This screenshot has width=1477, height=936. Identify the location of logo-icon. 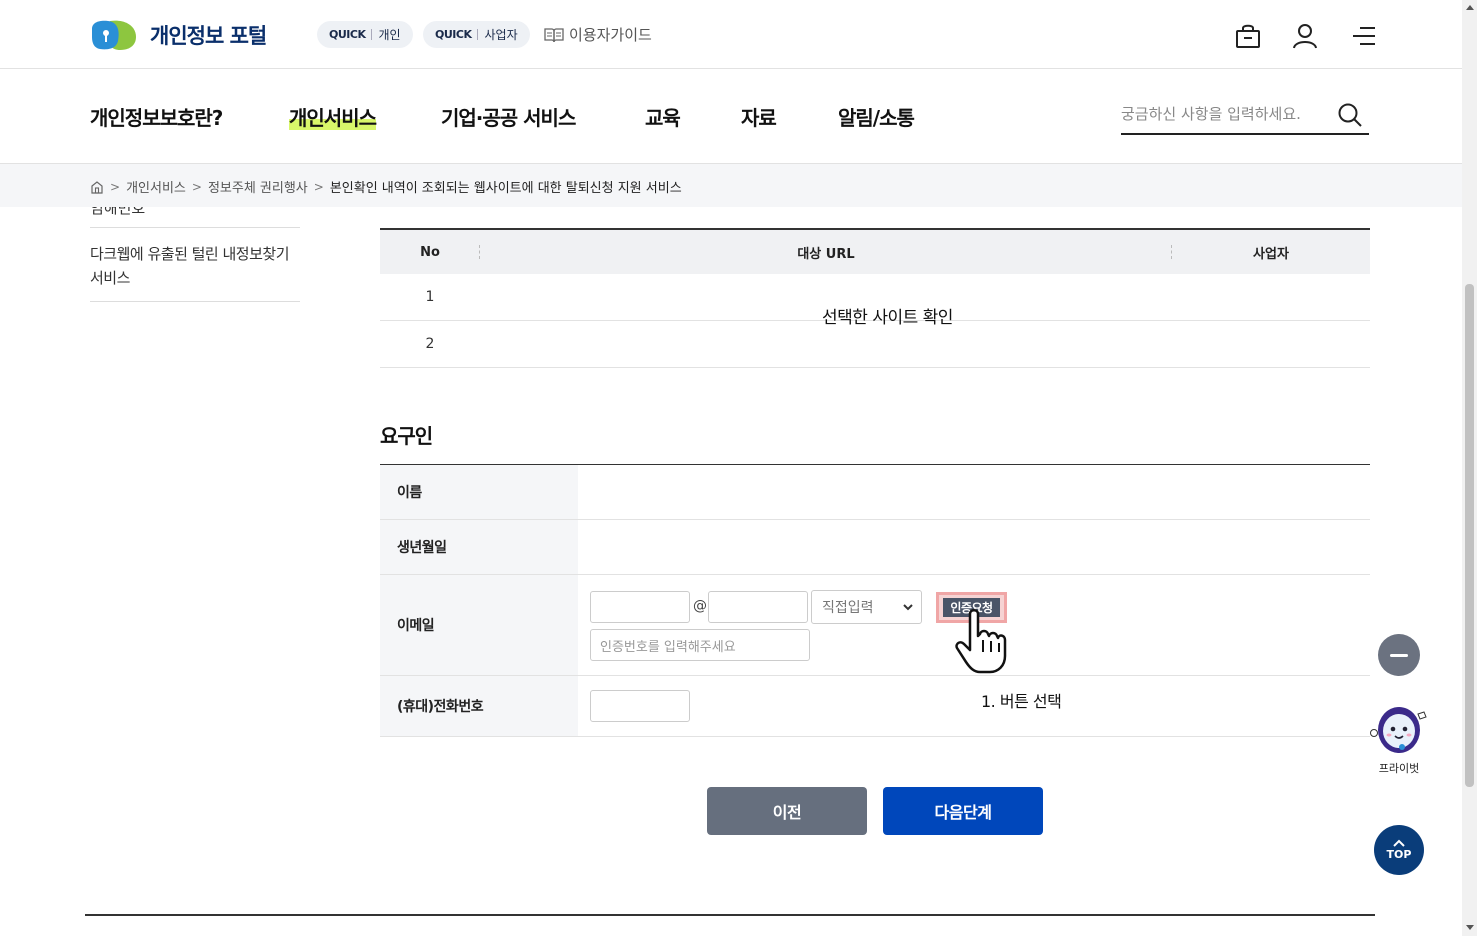
(114, 35).